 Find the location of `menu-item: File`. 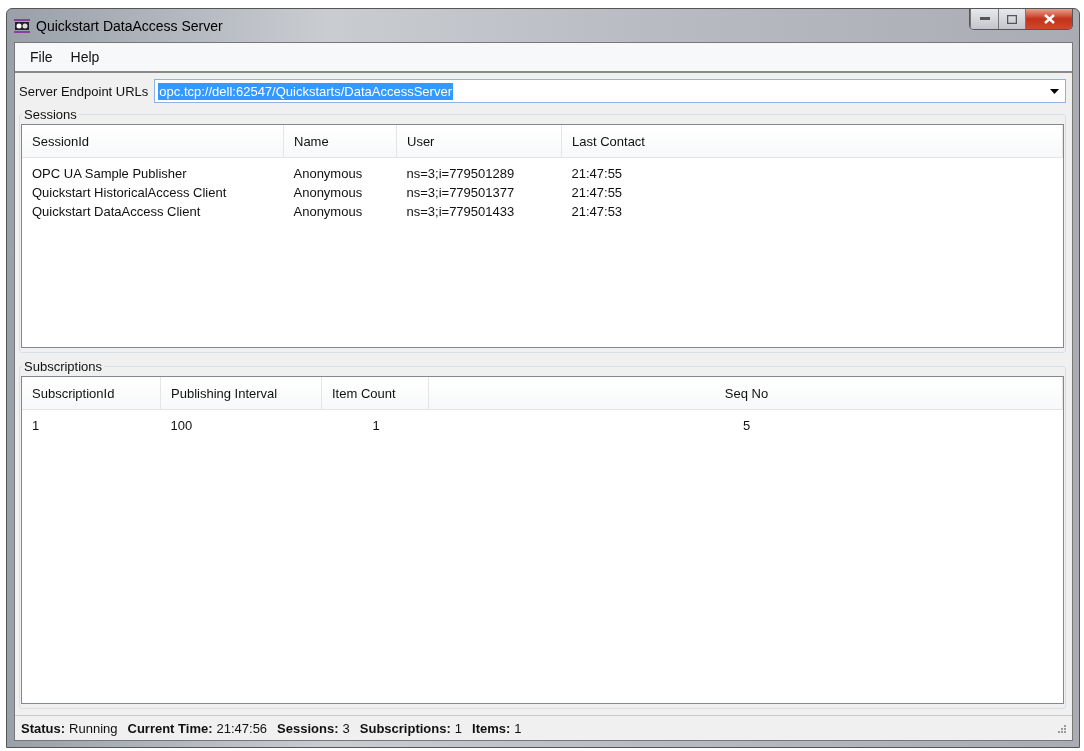

menu-item: File is located at coordinates (41, 57).